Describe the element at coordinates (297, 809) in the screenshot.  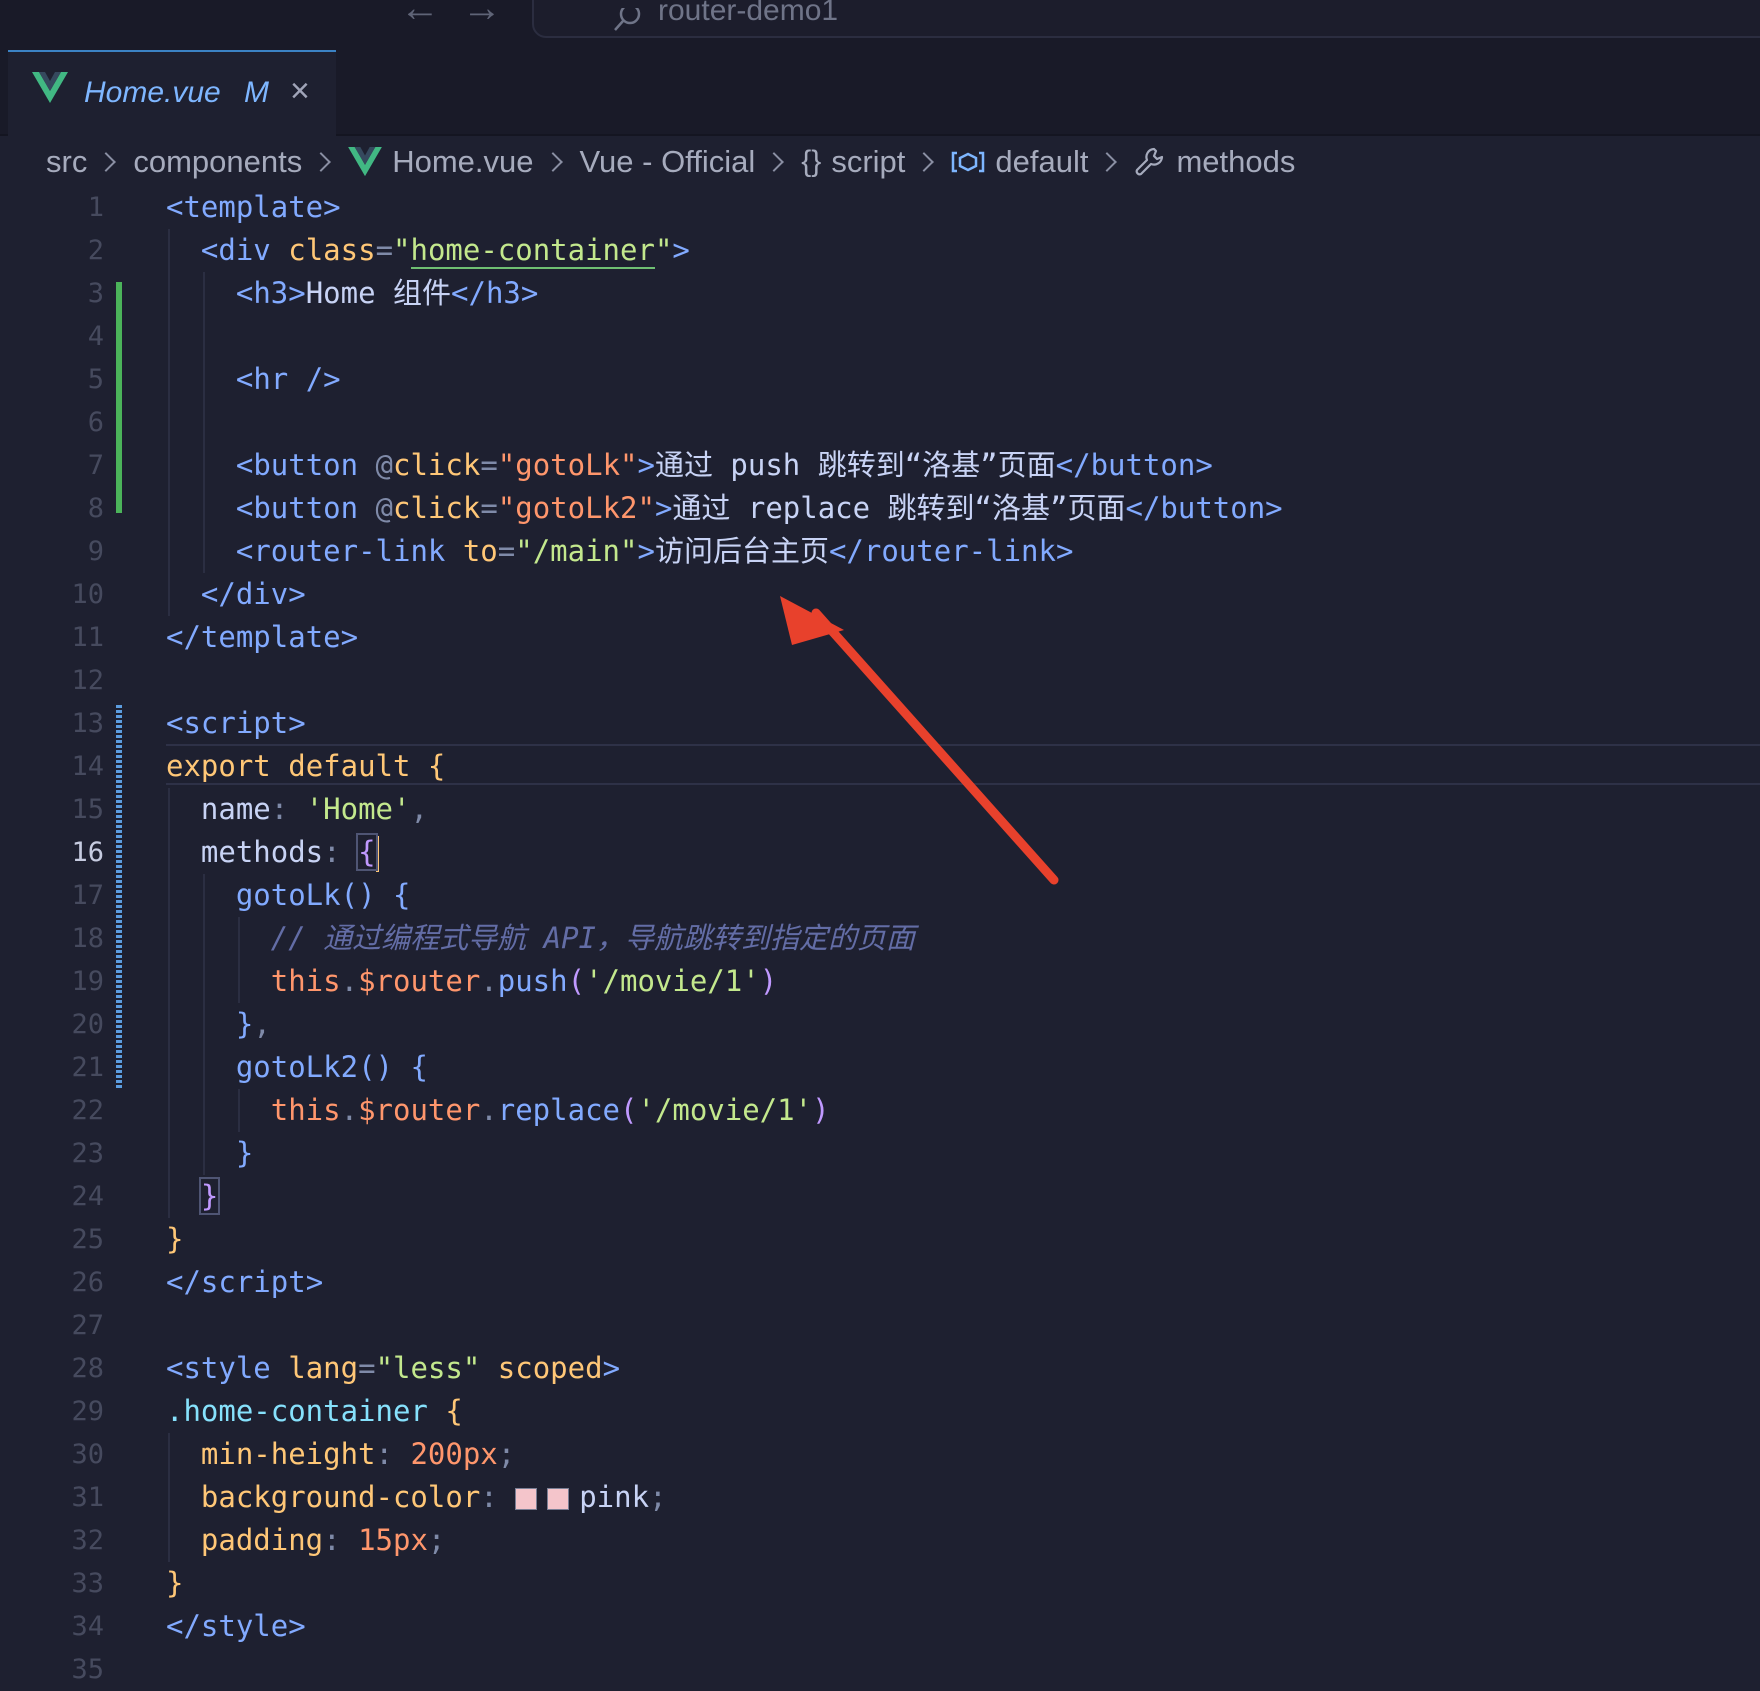
I see `code-line: name: 'Home',` at that location.